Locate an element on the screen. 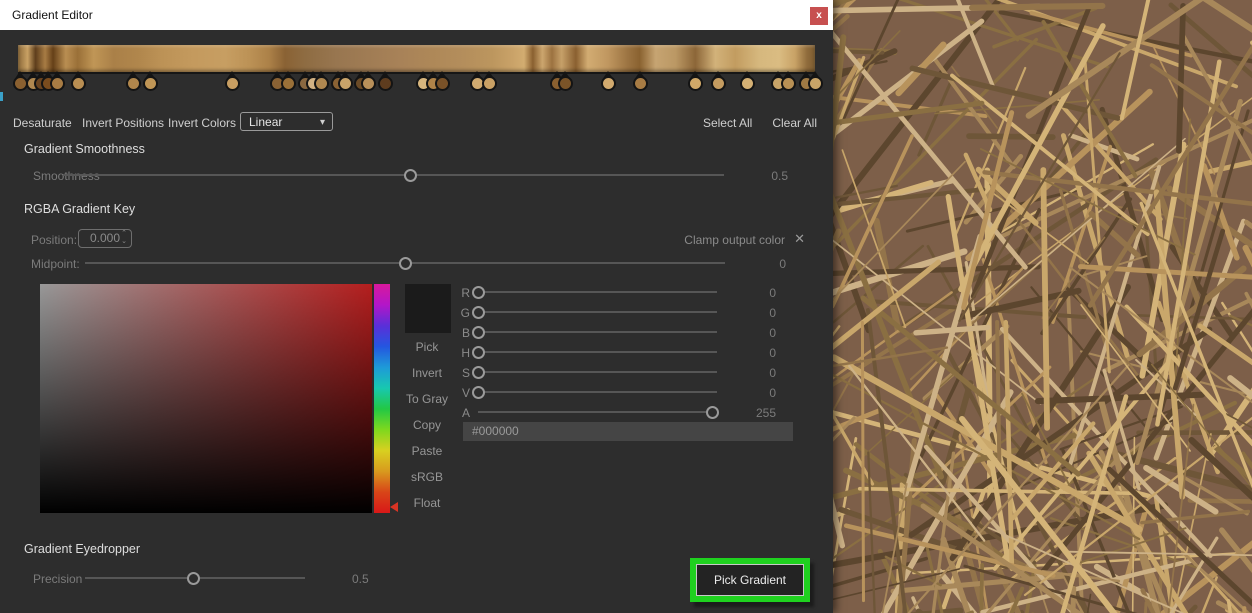 Image resolution: width=1252 pixels, height=613 pixels. copy-button: Copy is located at coordinates (427, 425).